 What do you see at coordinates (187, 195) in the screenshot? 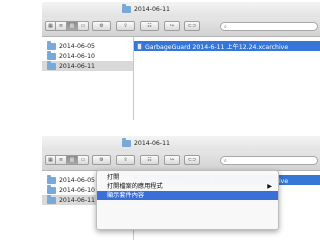
I see `menu-item-show-package-contents: 顯示套件內容` at bounding box center [187, 195].